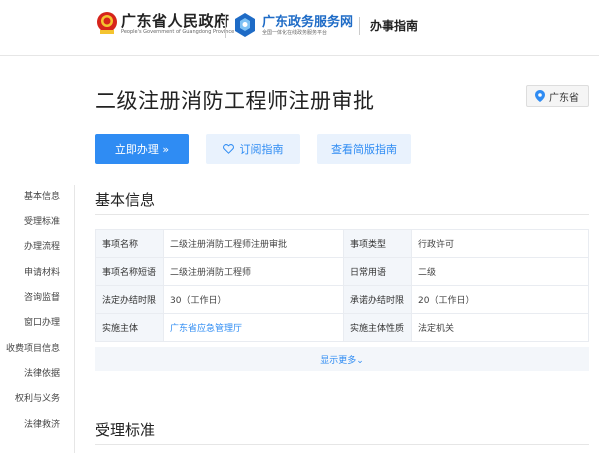 This screenshot has height=453, width=599. Describe the element at coordinates (235, 101) in the screenshot. I see `page-title: 二级注册消防工程师注册审批` at that location.